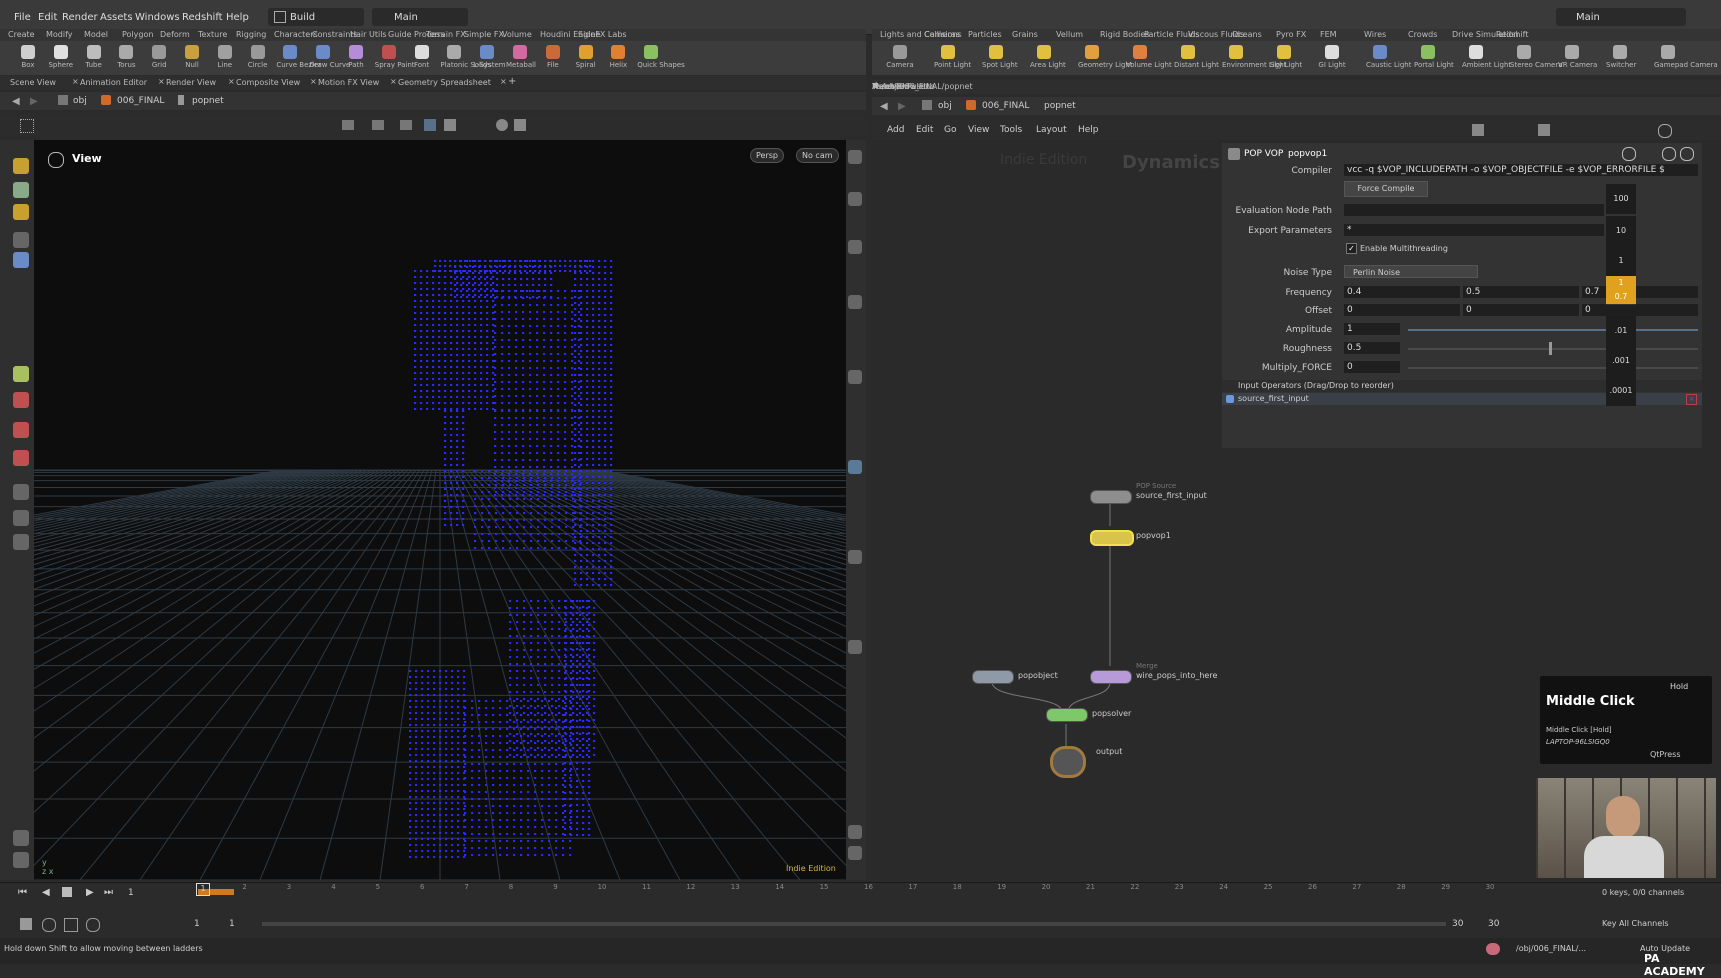 This screenshot has height=978, width=1721. I want to click on pane-tab-right-3: Asset Browser, so click(900, 86).